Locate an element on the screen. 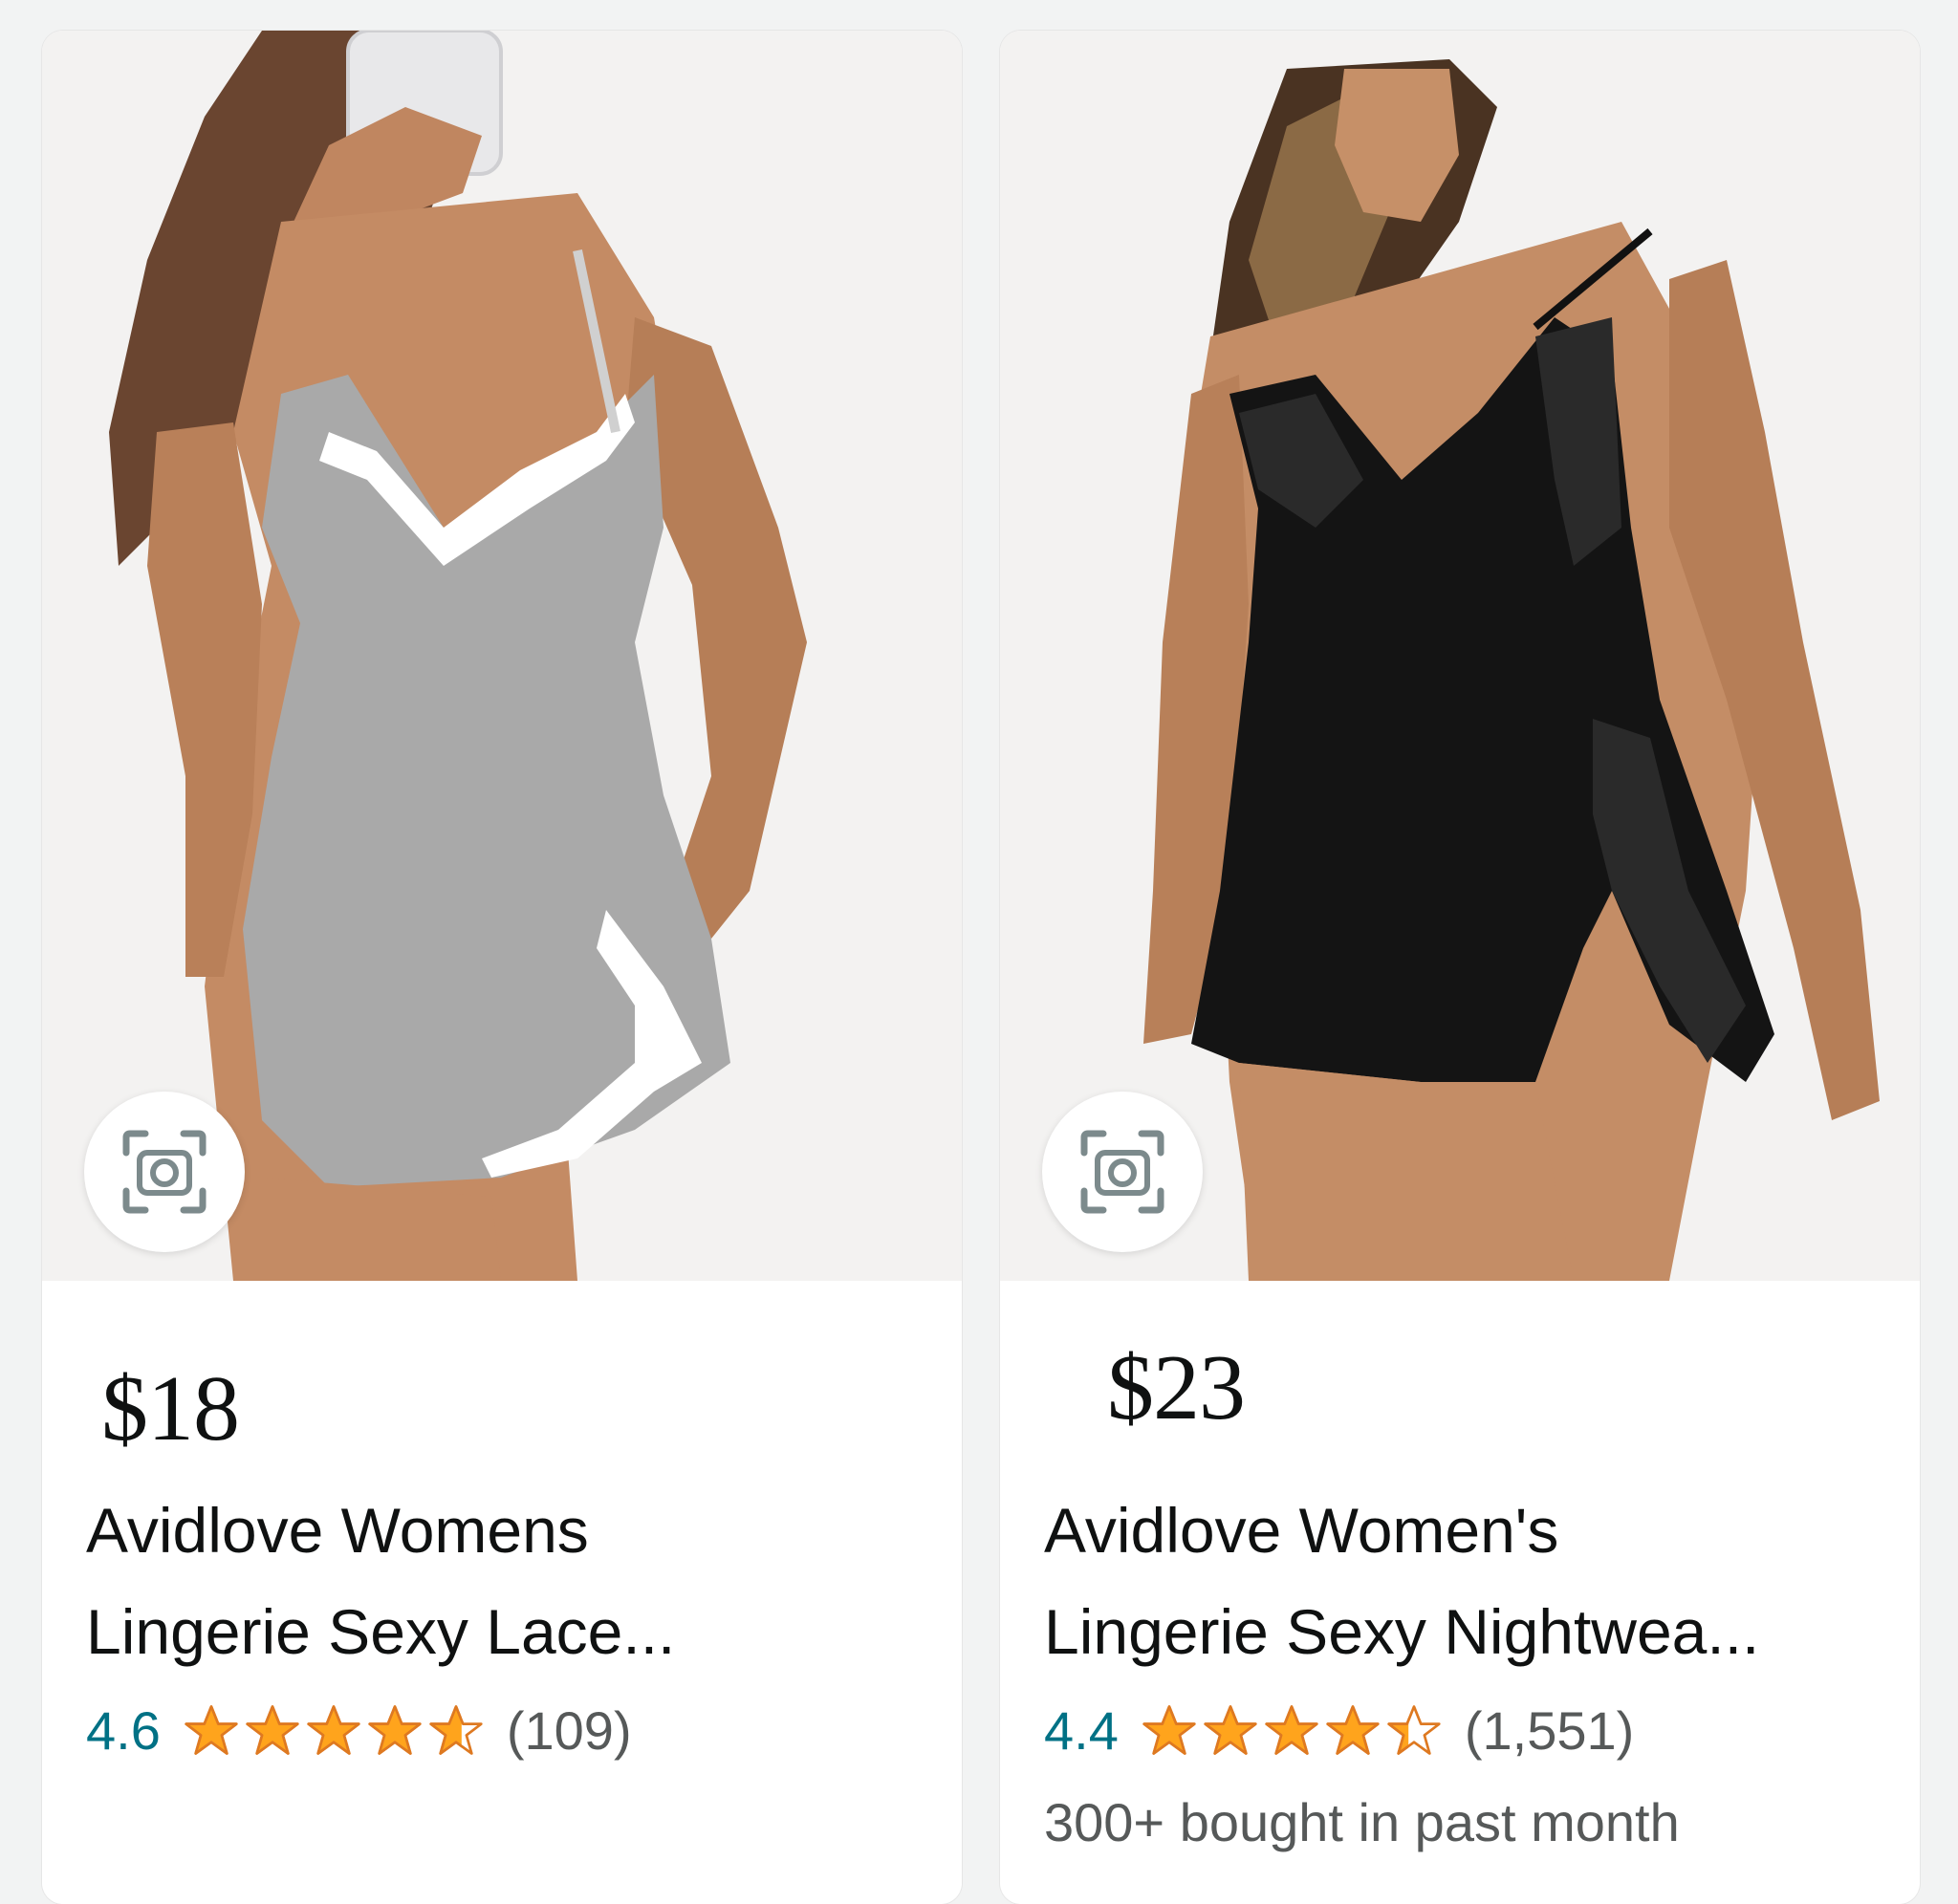 The height and width of the screenshot is (1904, 1958). review-count: (1,551) is located at coordinates (1549, 1731).